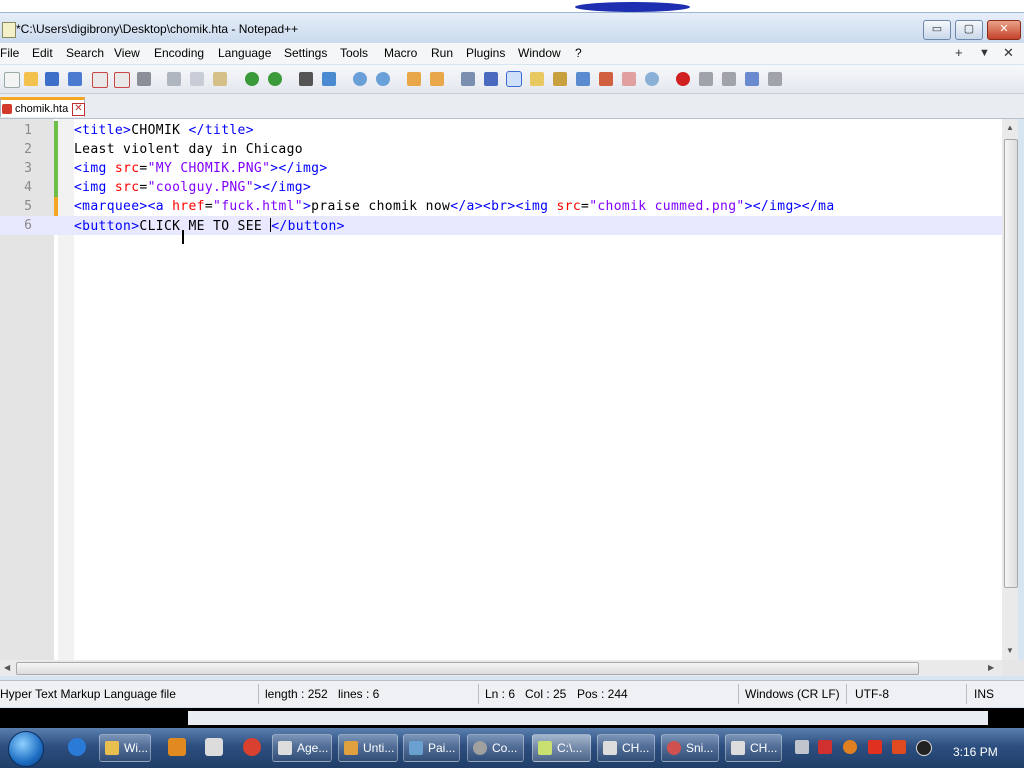 This screenshot has height=768, width=1024. I want to click on code-line-3: 3 <img src="MY CHOMIK.PNG"></img>, so click(501, 168).